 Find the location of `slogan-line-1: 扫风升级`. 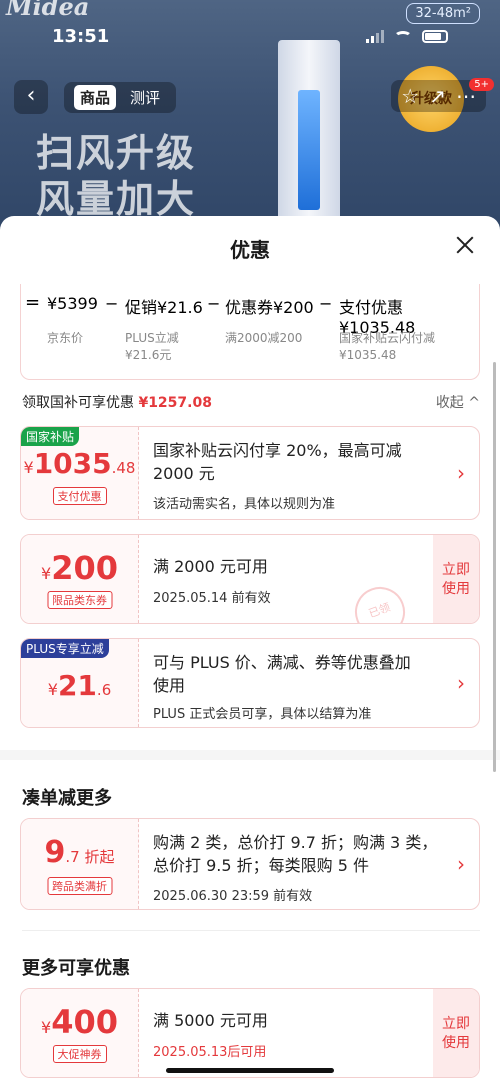

slogan-line-1: 扫风升级 is located at coordinates (116, 153).